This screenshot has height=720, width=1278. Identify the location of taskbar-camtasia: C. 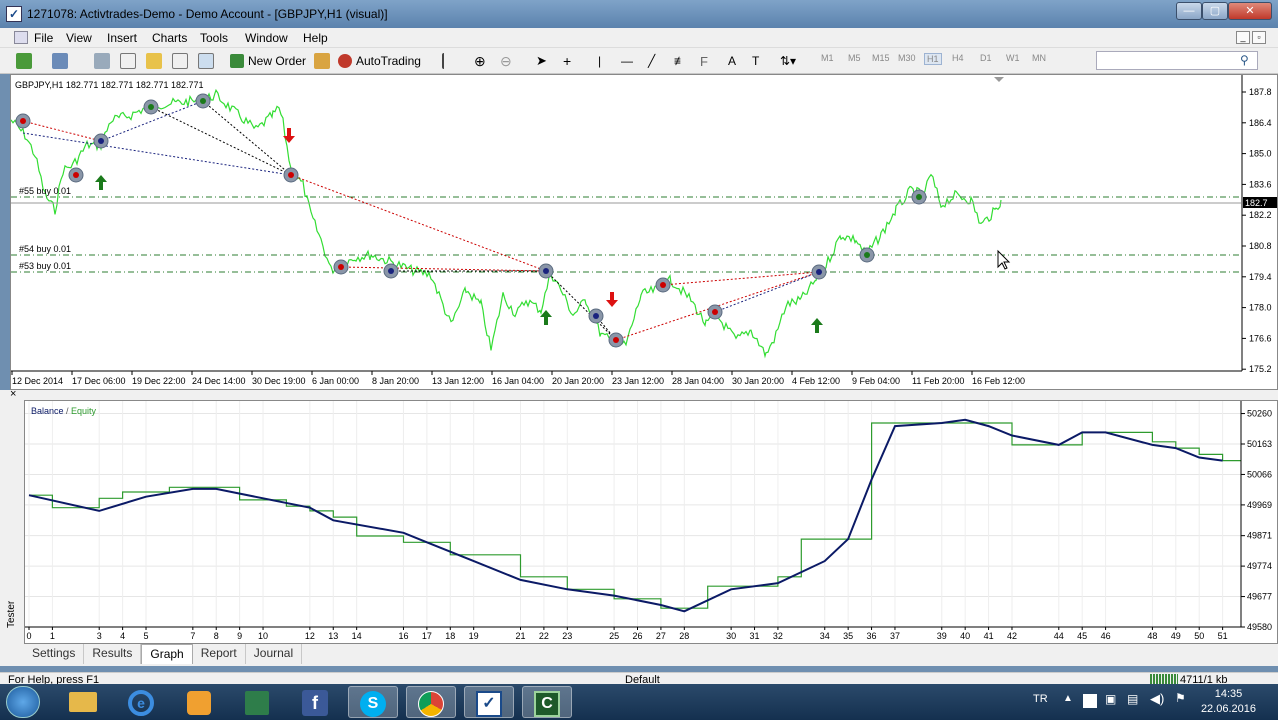
(547, 702).